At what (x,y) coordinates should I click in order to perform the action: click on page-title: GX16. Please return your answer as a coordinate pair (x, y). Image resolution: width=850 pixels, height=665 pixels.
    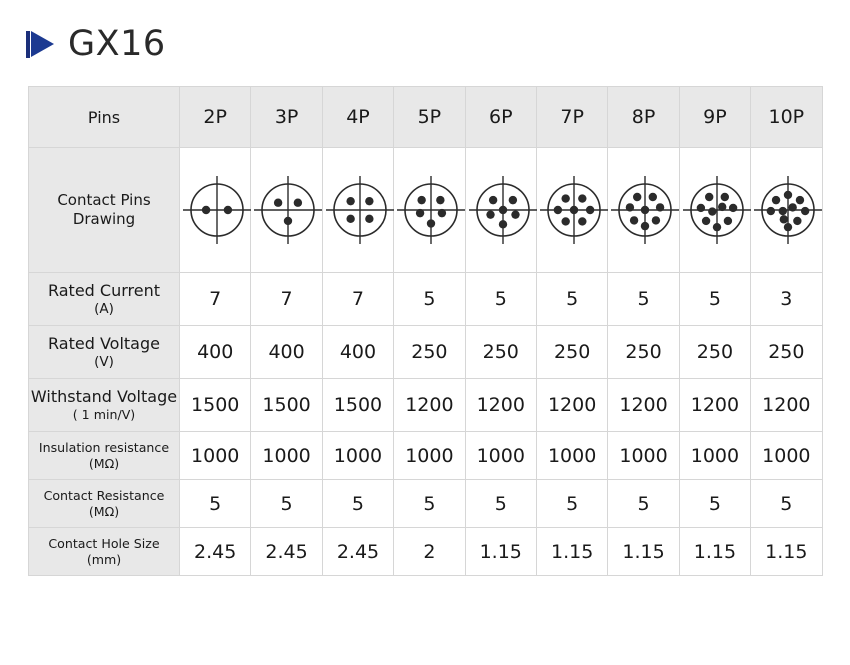
    Looking at the image, I should click on (96, 44).